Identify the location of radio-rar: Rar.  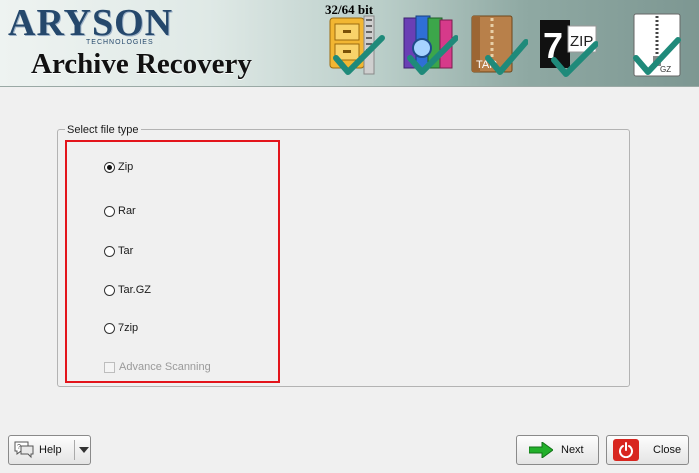
(120, 211).